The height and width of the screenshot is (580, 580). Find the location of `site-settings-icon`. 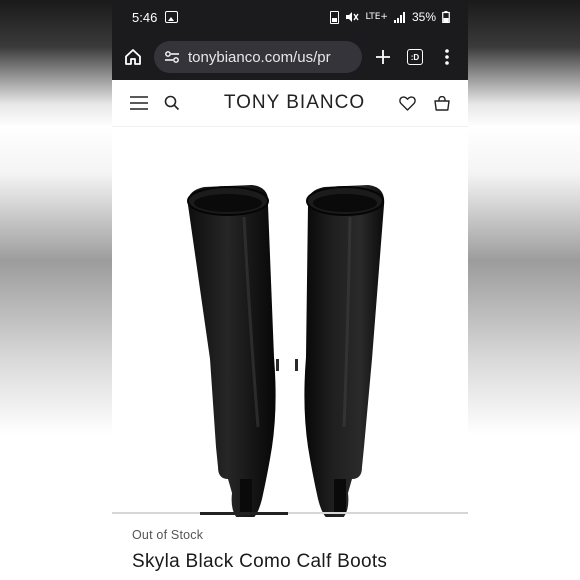

site-settings-icon is located at coordinates (172, 57).